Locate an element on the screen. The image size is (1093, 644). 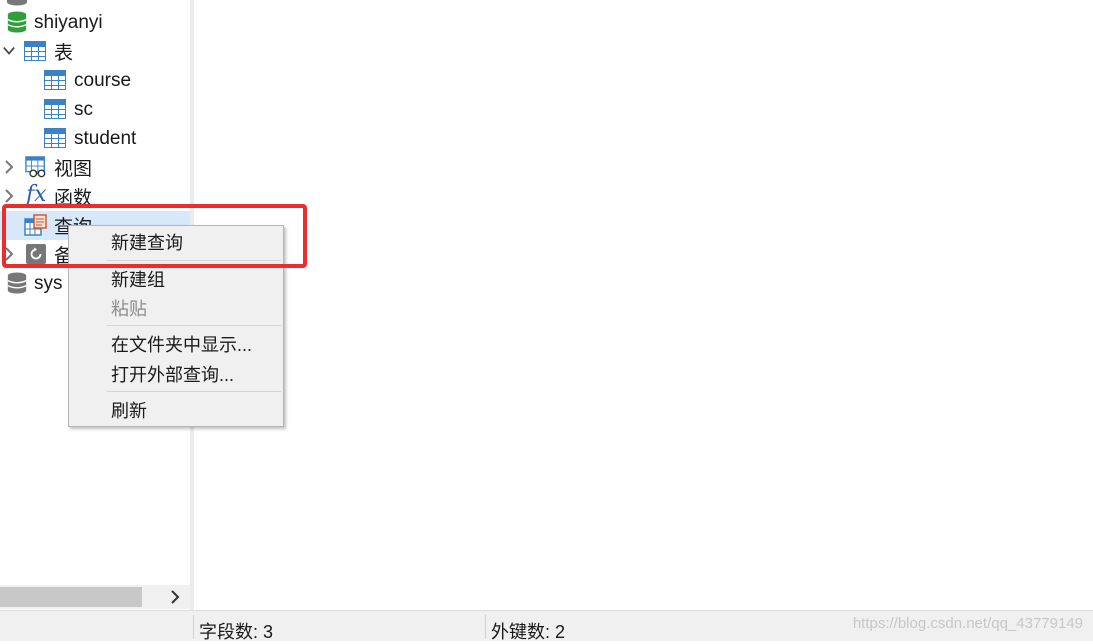
tree-item-label: student is located at coordinates (105, 138).